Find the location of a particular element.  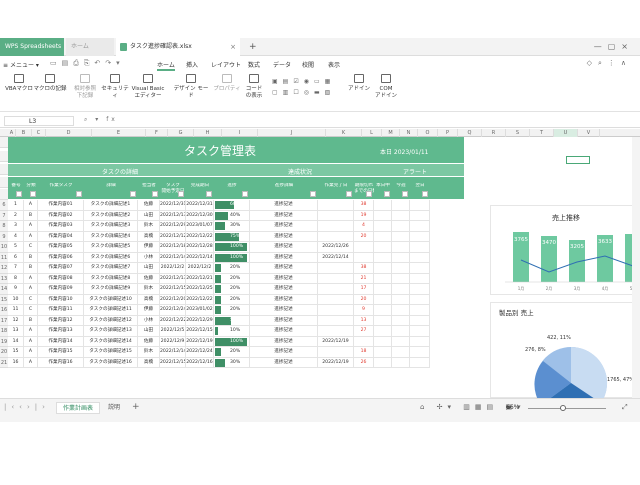

row-number: 13 is located at coordinates (4, 278).